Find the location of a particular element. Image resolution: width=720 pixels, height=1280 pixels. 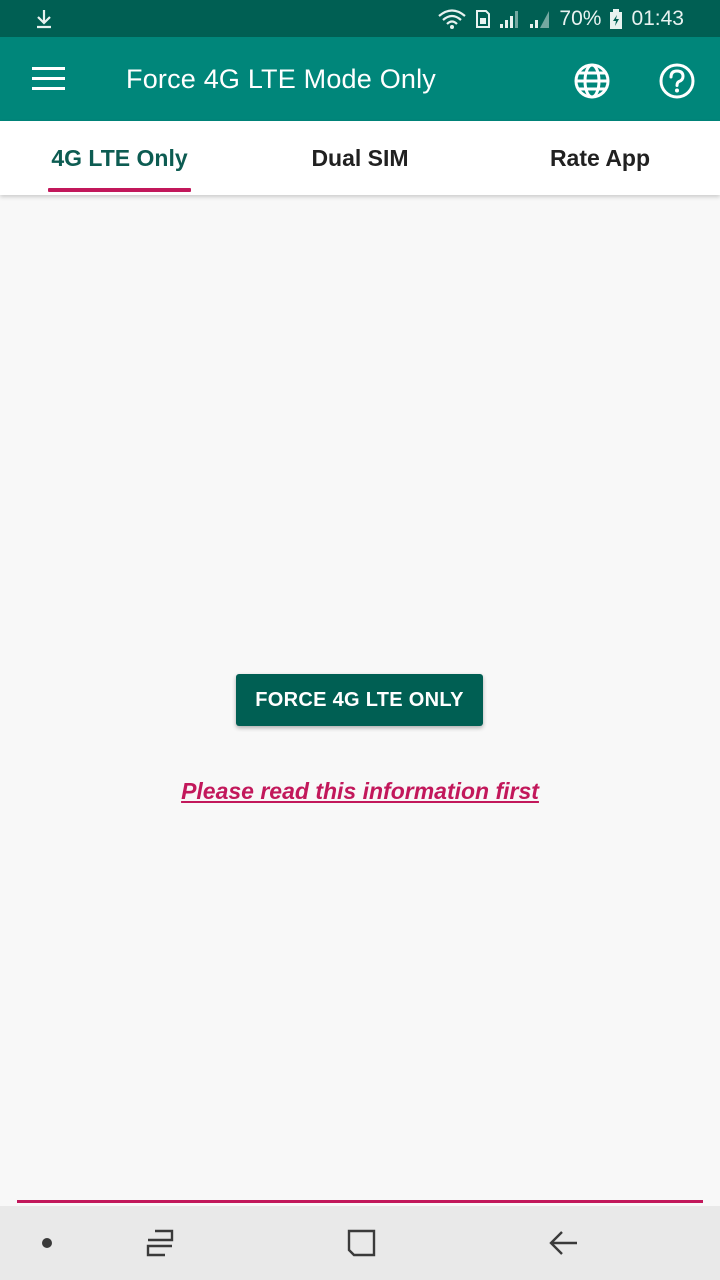

back-icon is located at coordinates (564, 1243).